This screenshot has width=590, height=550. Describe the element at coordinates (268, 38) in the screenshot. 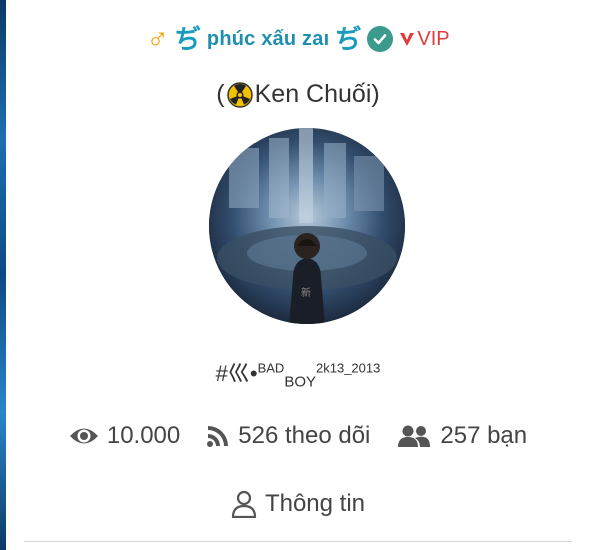

I see `profile-display-name: phúc xấu zaı` at that location.